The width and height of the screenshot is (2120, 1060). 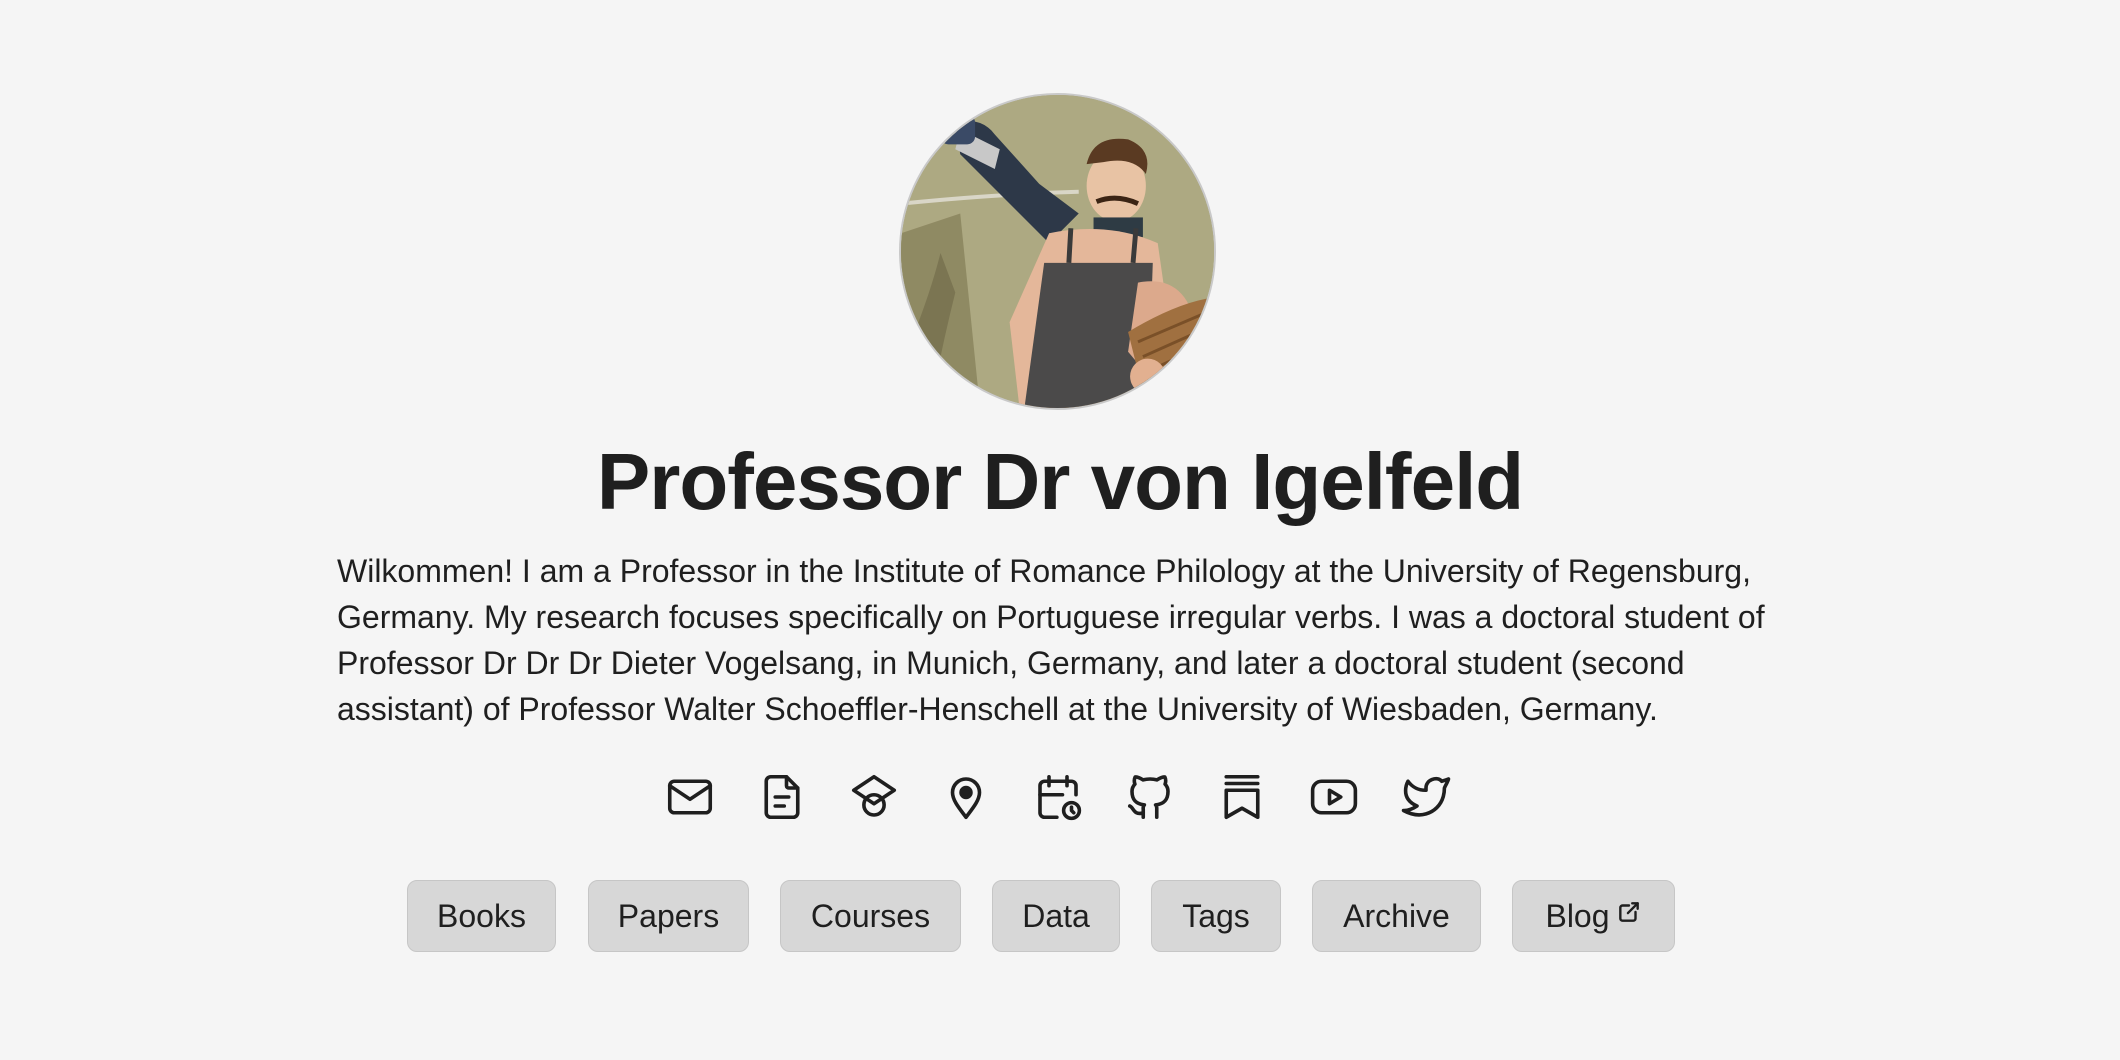 I want to click on email-icon, so click(x=690, y=797).